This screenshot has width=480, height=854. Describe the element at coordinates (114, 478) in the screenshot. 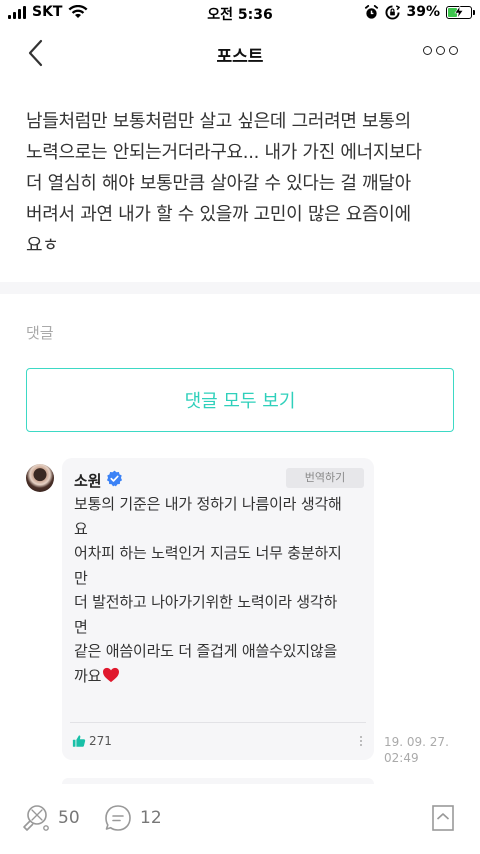

I see `verified-badge-icon` at that location.